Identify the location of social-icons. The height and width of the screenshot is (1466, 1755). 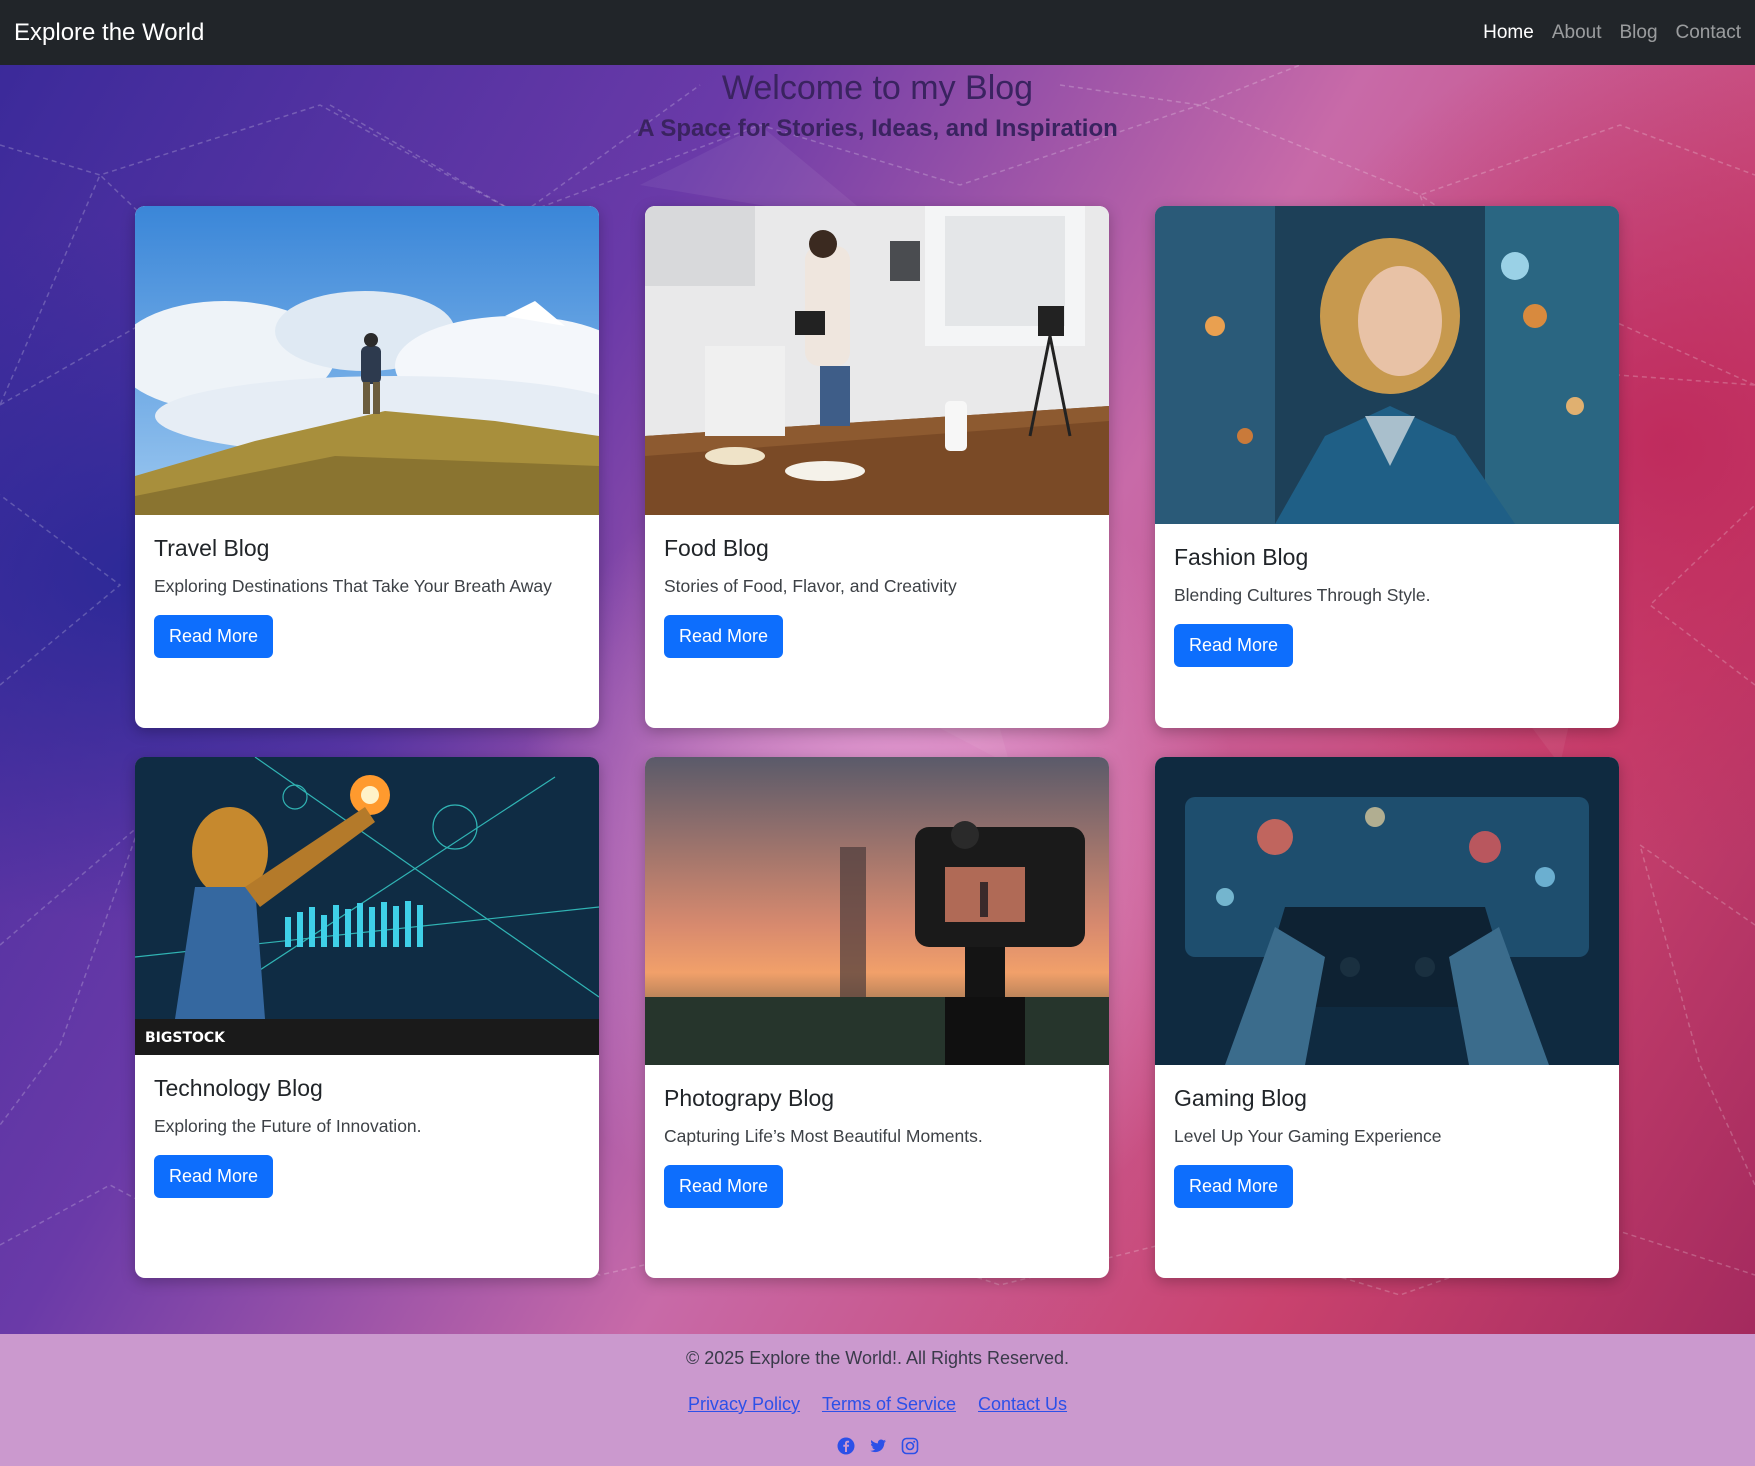
(877, 1446).